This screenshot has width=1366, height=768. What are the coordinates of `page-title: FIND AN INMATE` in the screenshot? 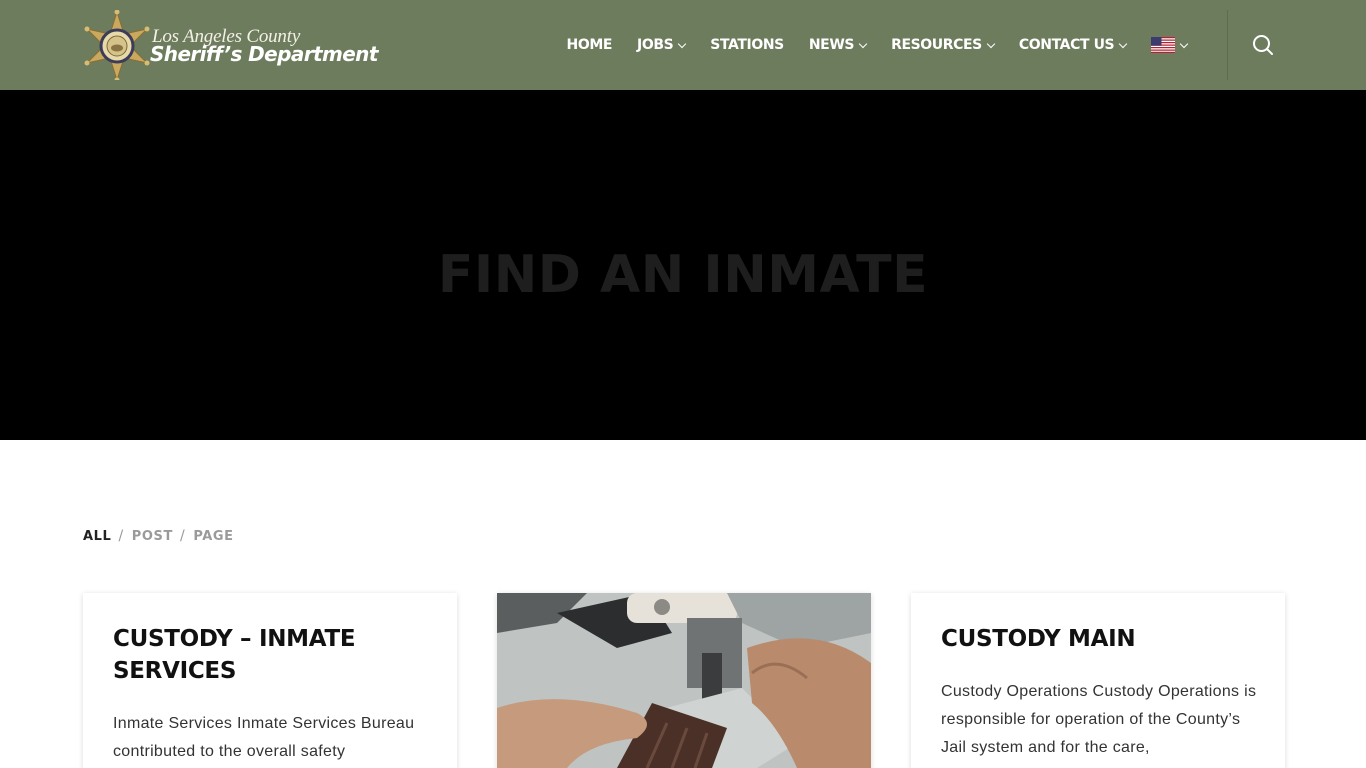 It's located at (683, 275).